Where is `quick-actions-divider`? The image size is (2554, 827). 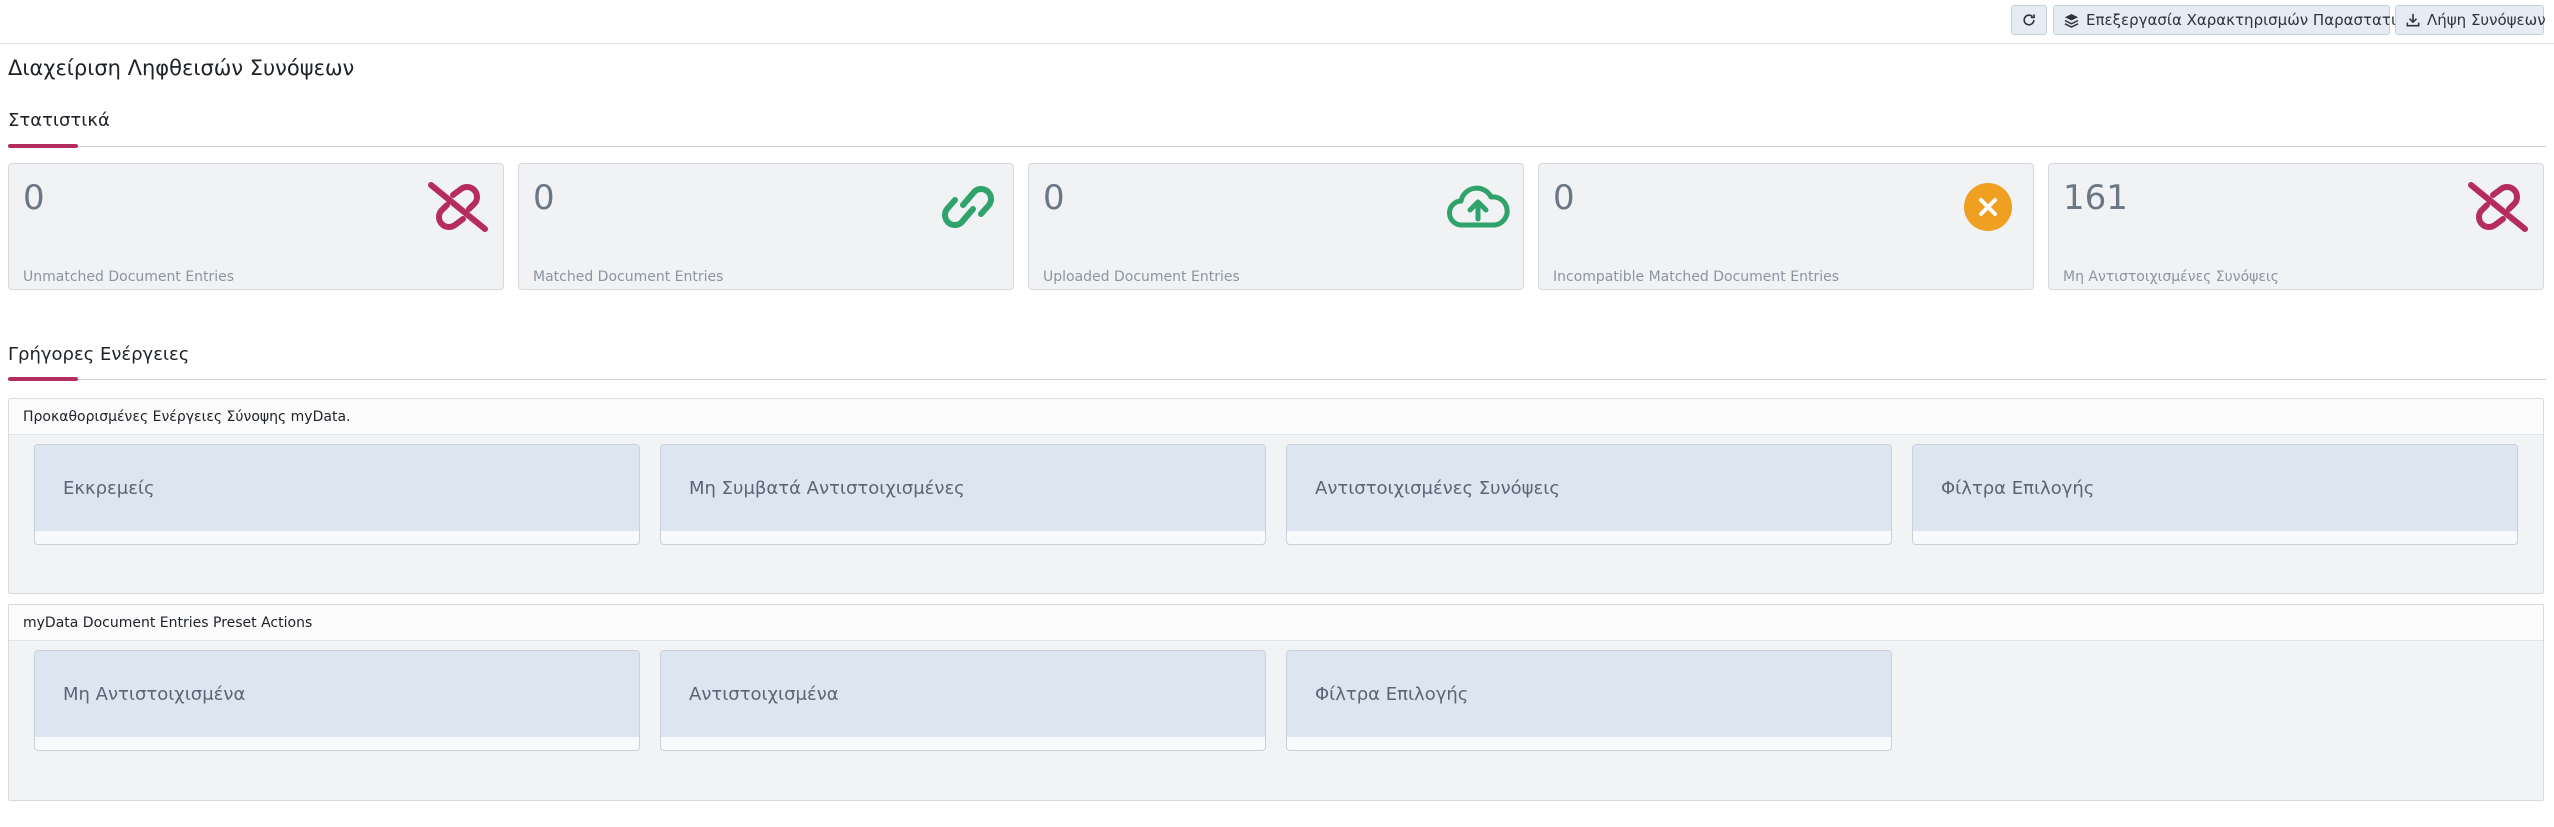
quick-actions-divider is located at coordinates (1277, 379).